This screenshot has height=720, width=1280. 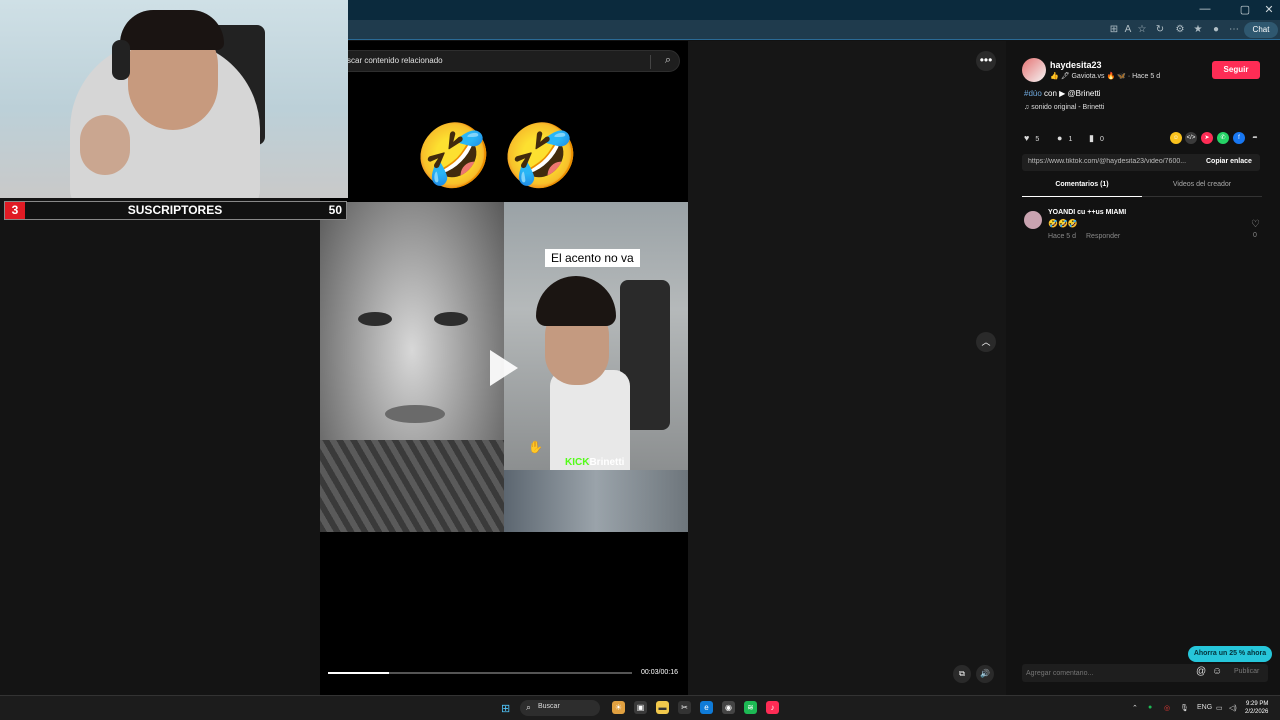 I want to click on post-description: #dúo con ▶ @Brinetti, so click(x=1062, y=93).